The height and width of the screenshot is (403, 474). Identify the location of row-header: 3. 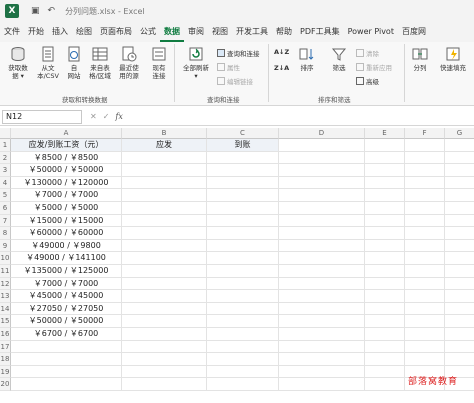
(5, 170).